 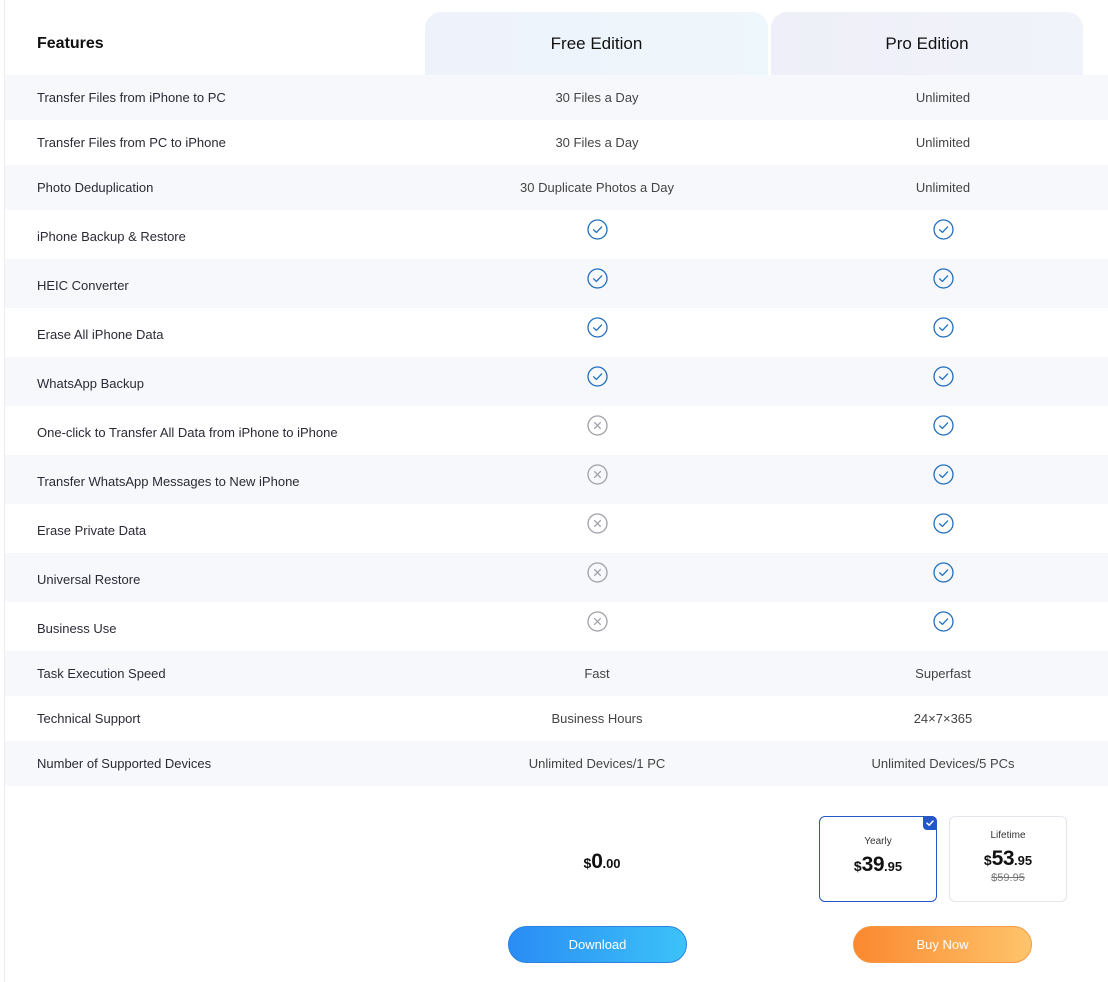 I want to click on free-price-cents: .00, so click(x=611, y=863).